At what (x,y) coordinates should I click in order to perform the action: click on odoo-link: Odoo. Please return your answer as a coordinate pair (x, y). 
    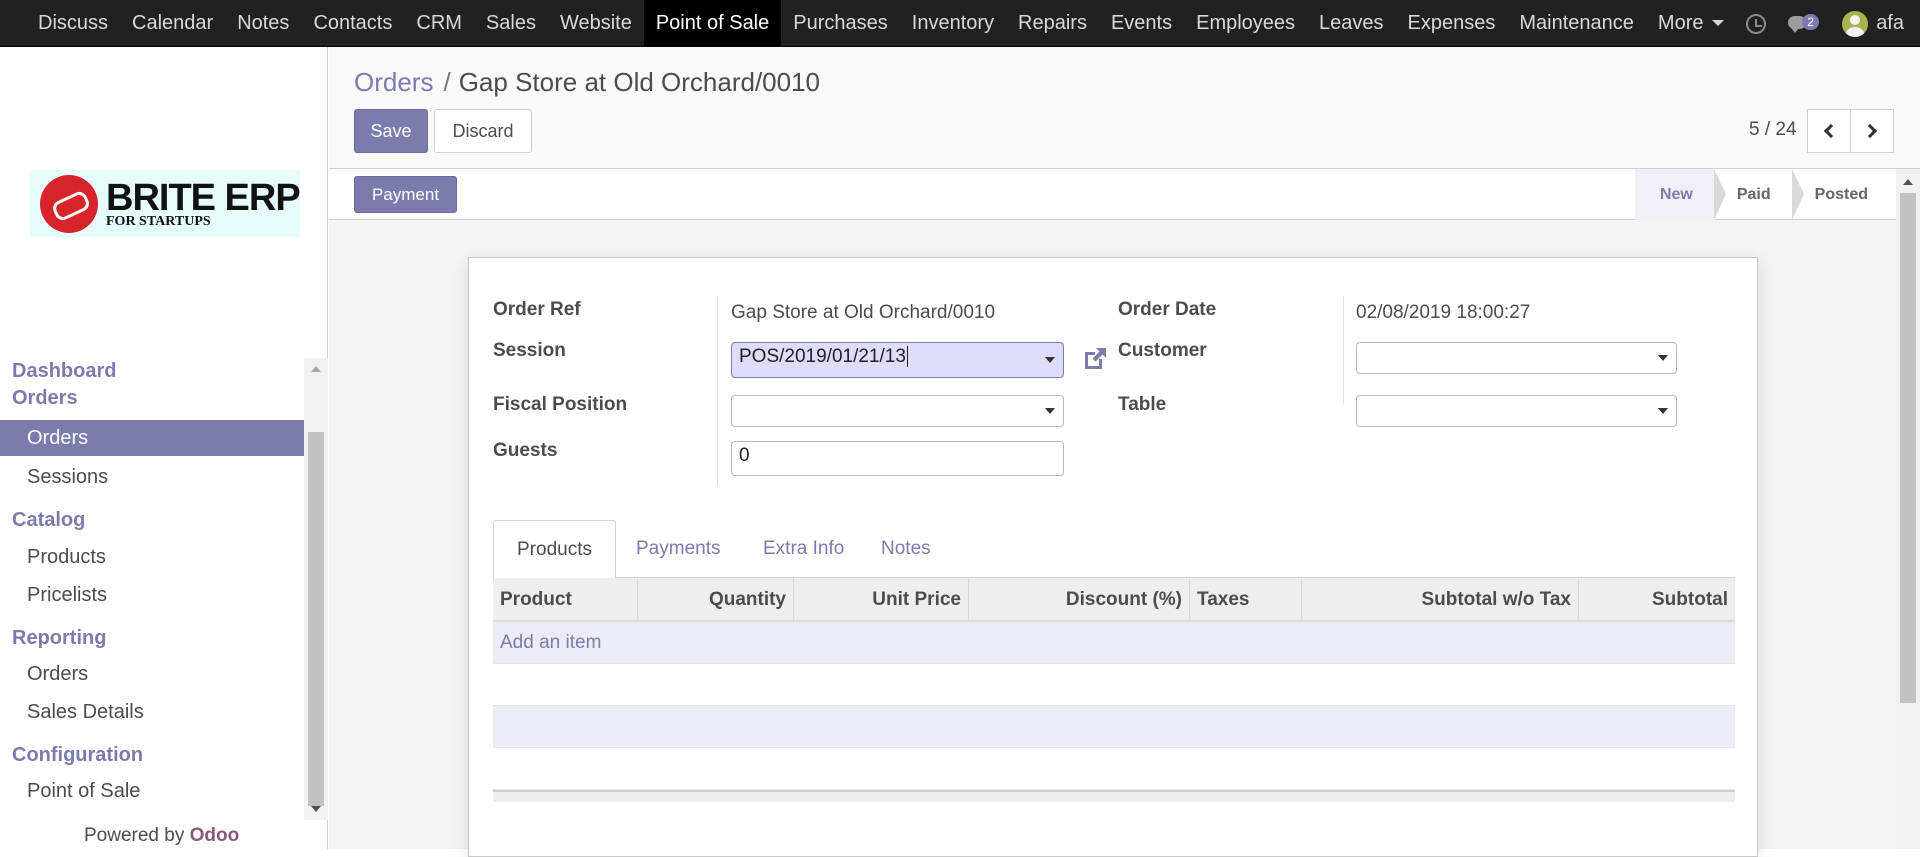
    Looking at the image, I should click on (215, 835).